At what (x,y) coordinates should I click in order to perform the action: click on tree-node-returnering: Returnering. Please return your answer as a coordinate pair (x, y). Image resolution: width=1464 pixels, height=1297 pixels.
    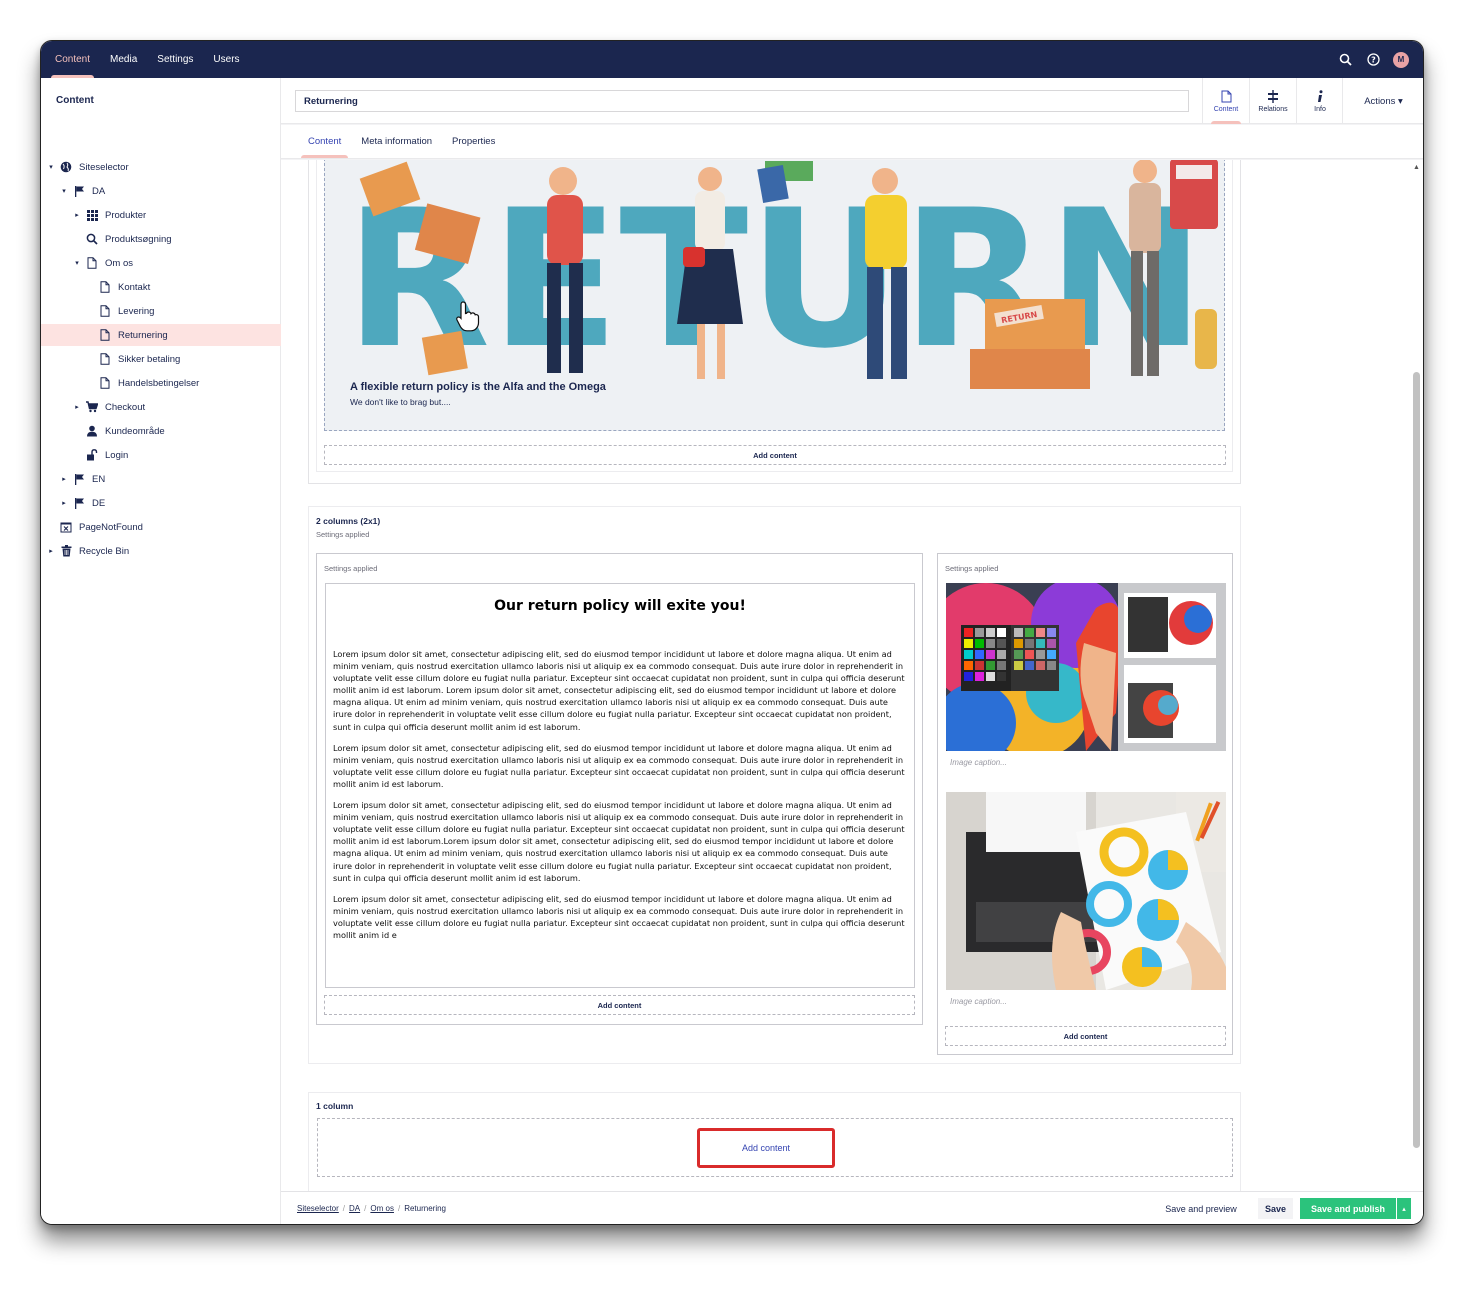
    Looking at the image, I should click on (161, 335).